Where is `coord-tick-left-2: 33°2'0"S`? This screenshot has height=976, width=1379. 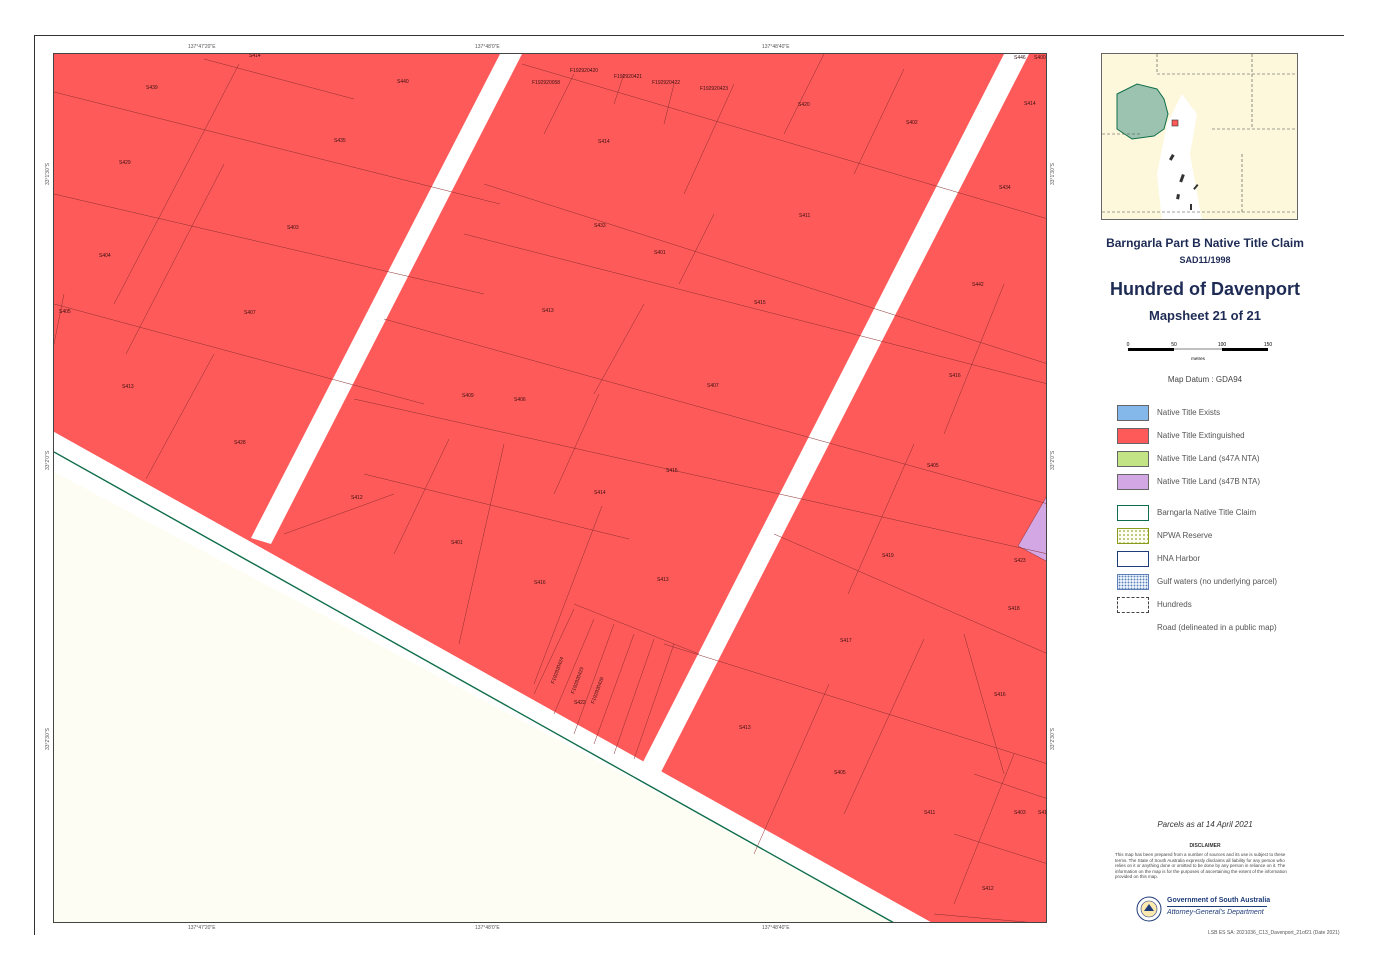 coord-tick-left-2: 33°2'0"S is located at coordinates (48, 460).